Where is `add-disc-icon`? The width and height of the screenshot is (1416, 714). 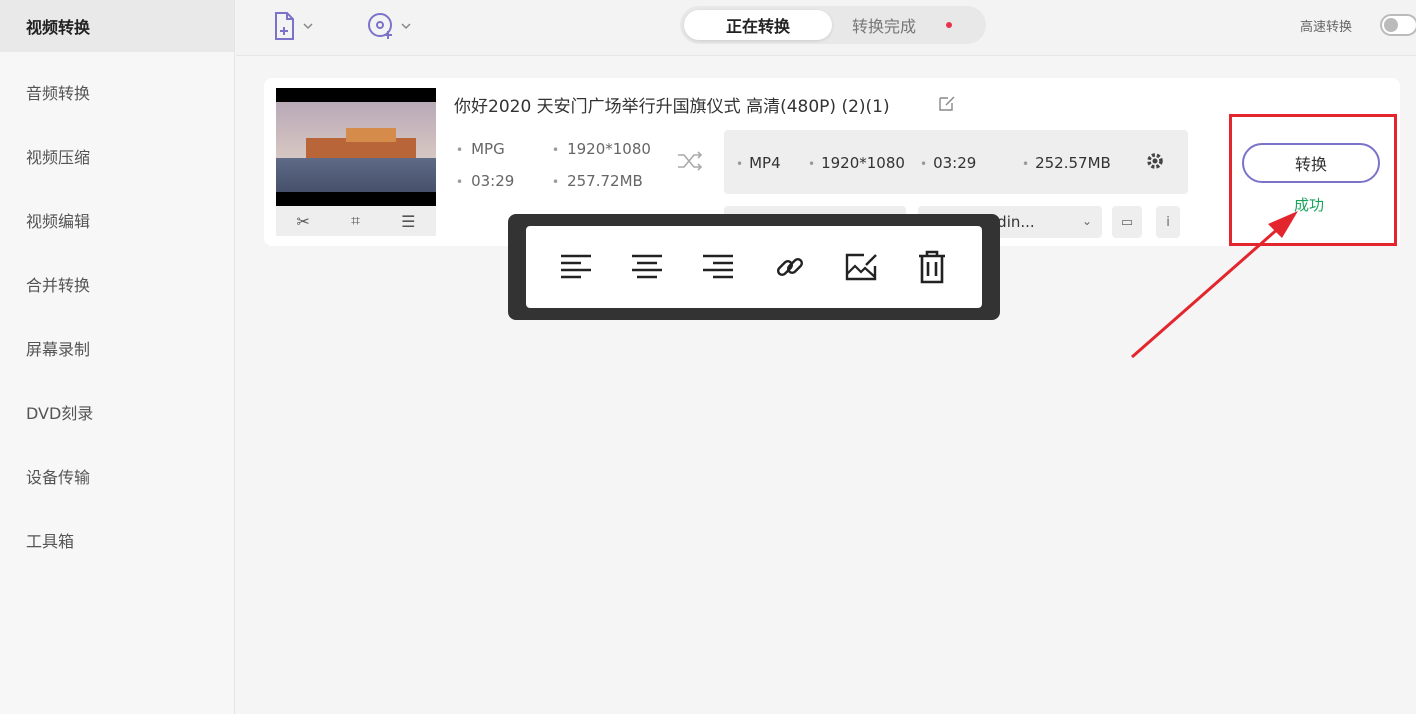 add-disc-icon is located at coordinates (380, 26).